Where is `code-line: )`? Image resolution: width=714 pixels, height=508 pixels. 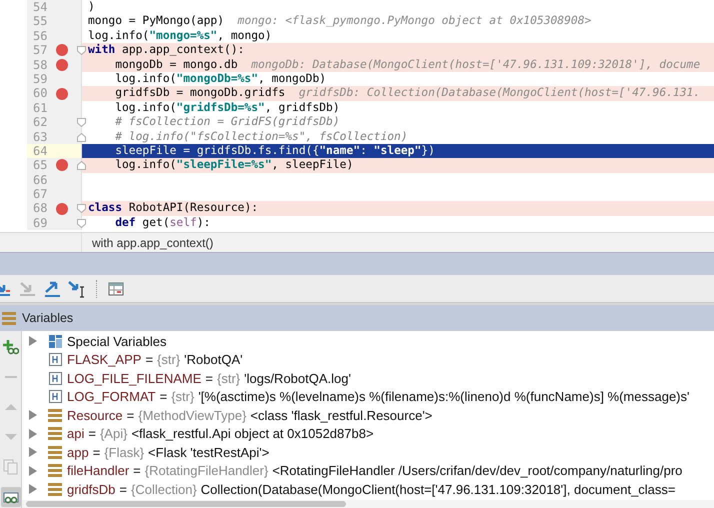 code-line: ) is located at coordinates (91, 6).